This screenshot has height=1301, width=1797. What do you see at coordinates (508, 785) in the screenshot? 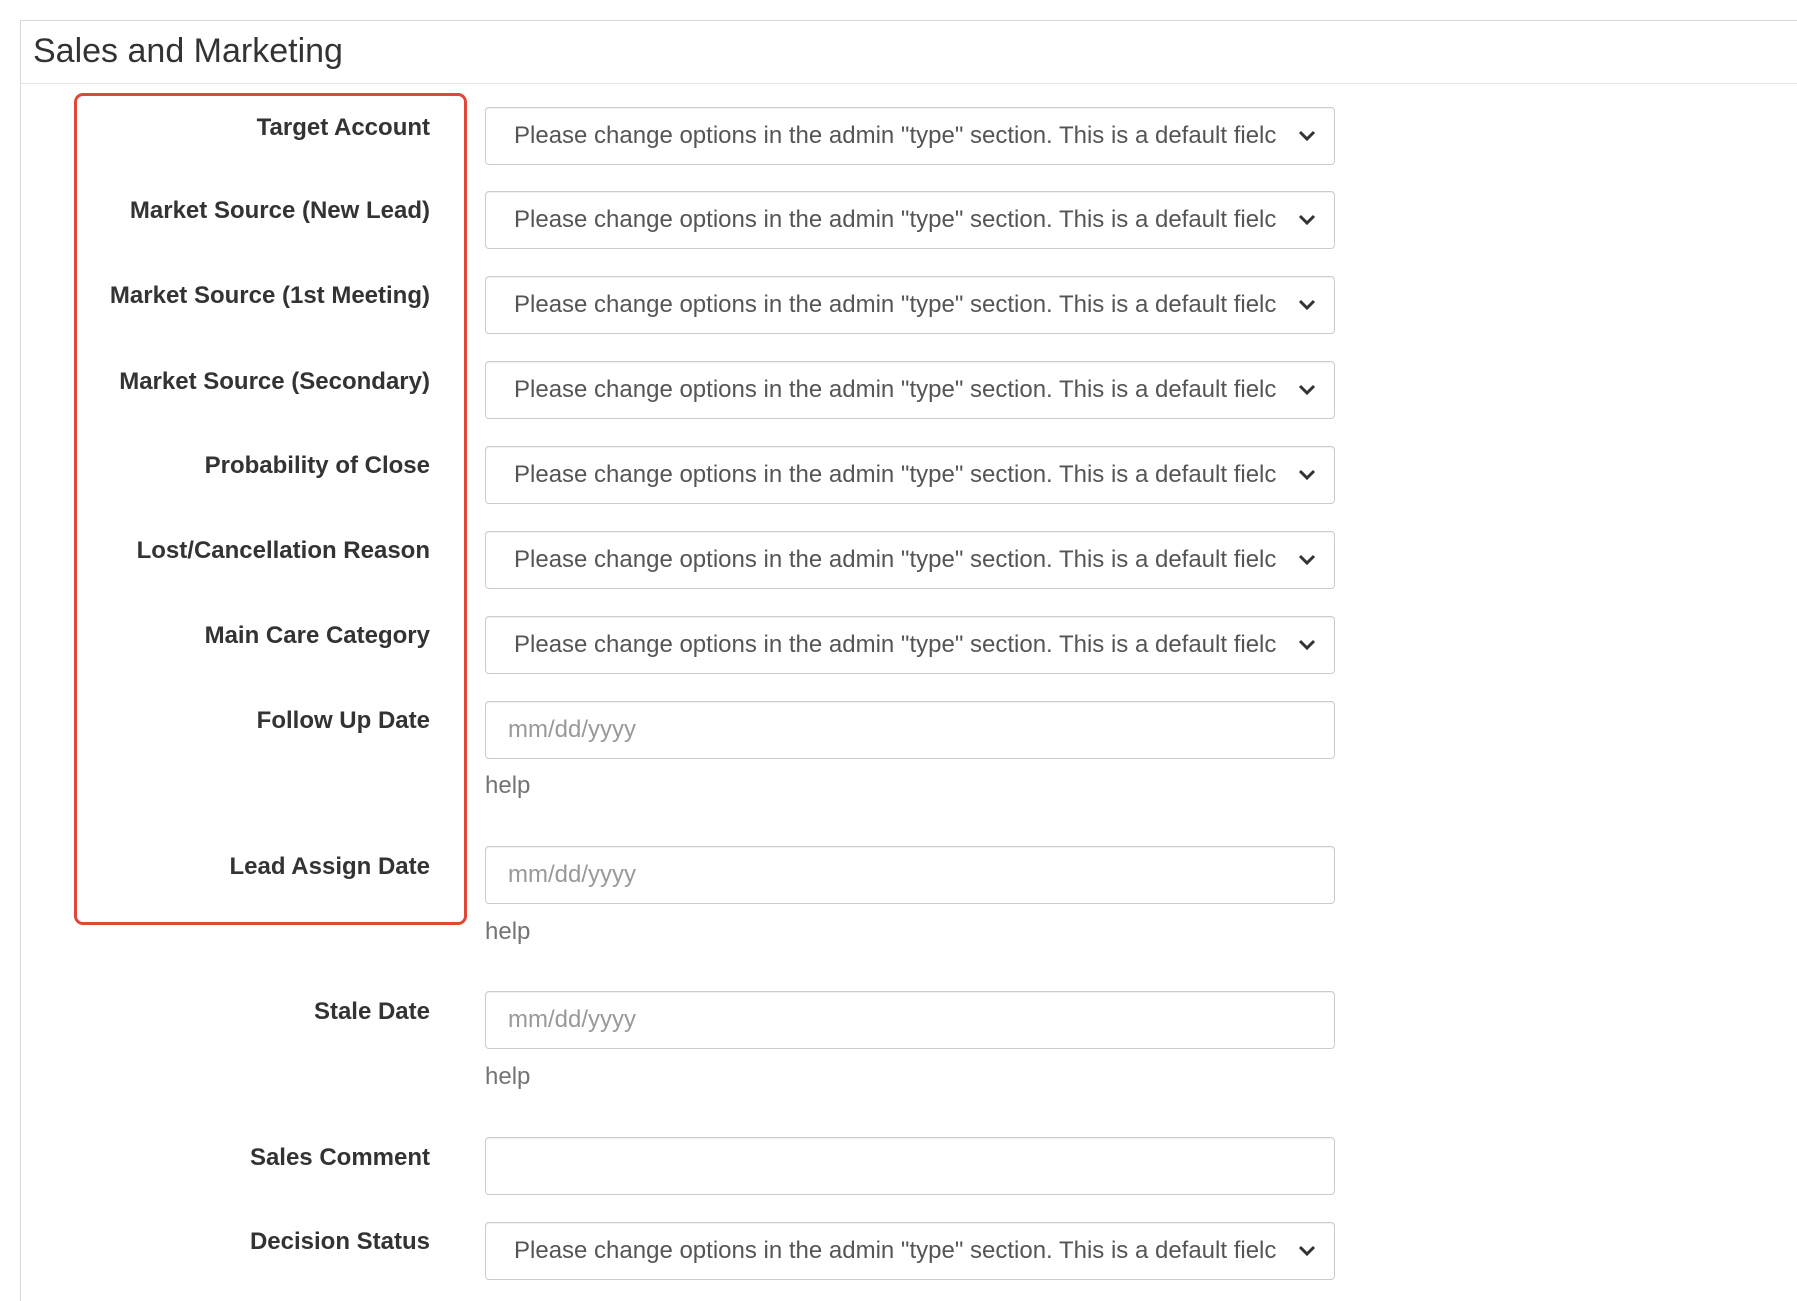
I see `follow-up-date-help: help` at bounding box center [508, 785].